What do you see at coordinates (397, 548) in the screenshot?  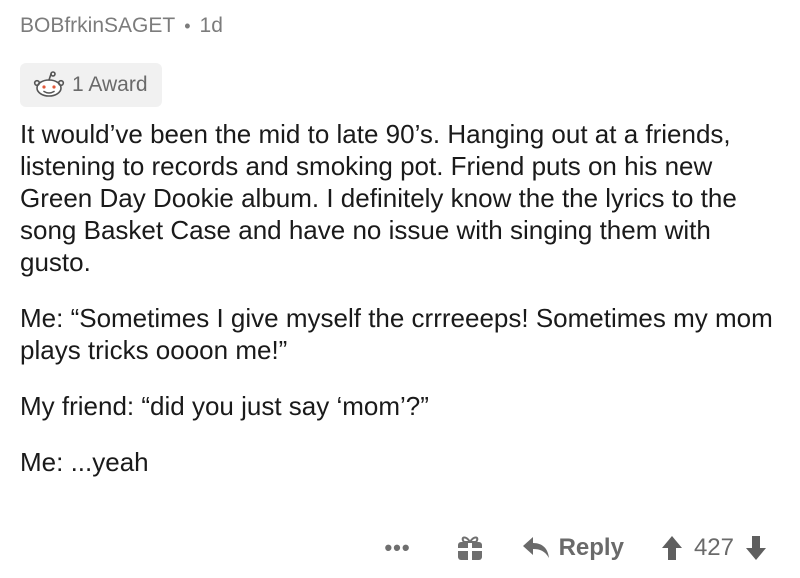 I see `more-options-button: •••` at bounding box center [397, 548].